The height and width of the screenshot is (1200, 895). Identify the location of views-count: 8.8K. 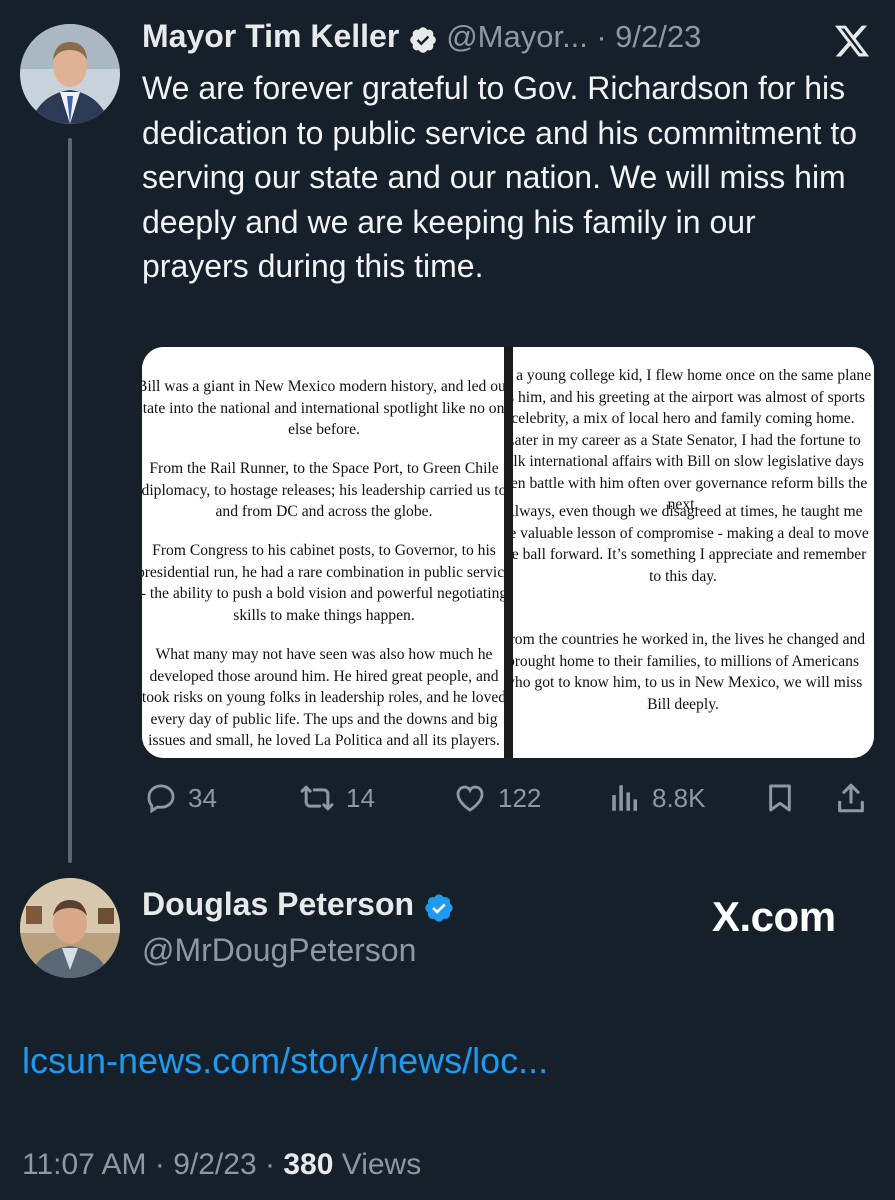
(679, 797).